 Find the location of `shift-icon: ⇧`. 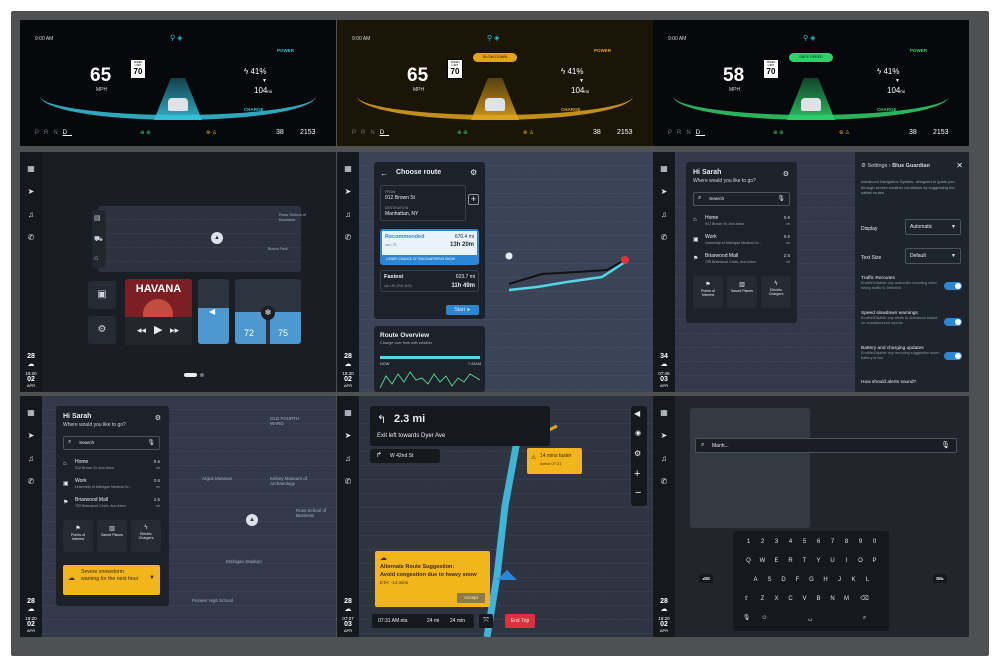

shift-icon: ⇧ is located at coordinates (746, 599).